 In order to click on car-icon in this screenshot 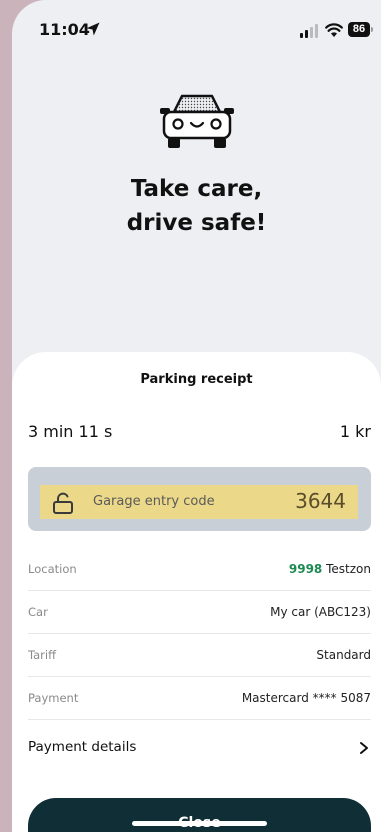, I will do `click(197, 121)`.